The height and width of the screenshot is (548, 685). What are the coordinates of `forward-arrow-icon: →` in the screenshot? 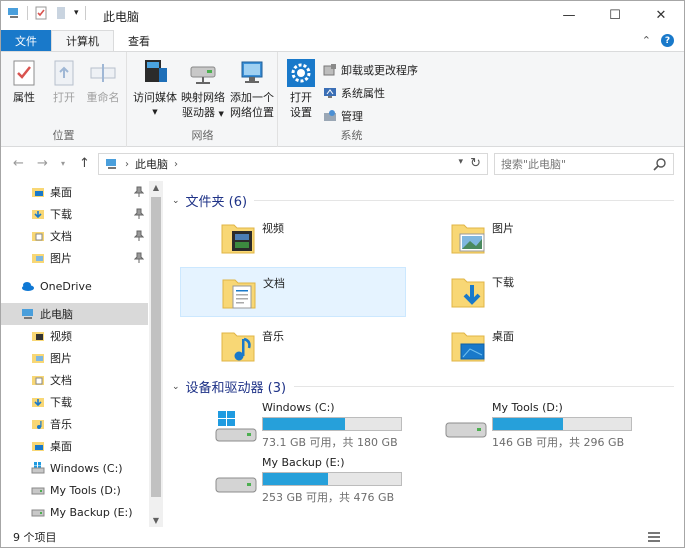 It's located at (42, 163).